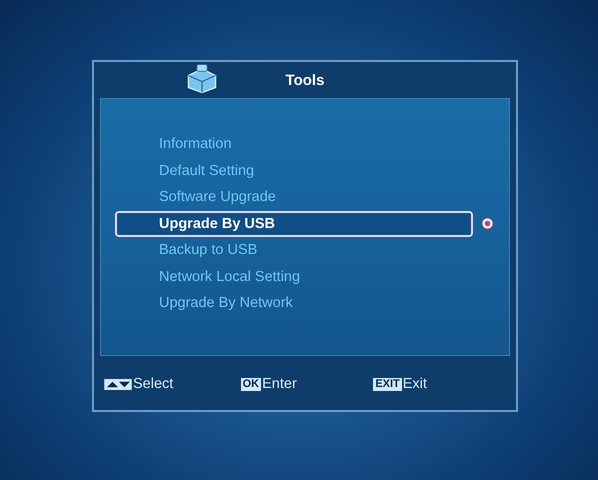  Describe the element at coordinates (387, 384) in the screenshot. I see `remote-key-label: EXIT` at that location.